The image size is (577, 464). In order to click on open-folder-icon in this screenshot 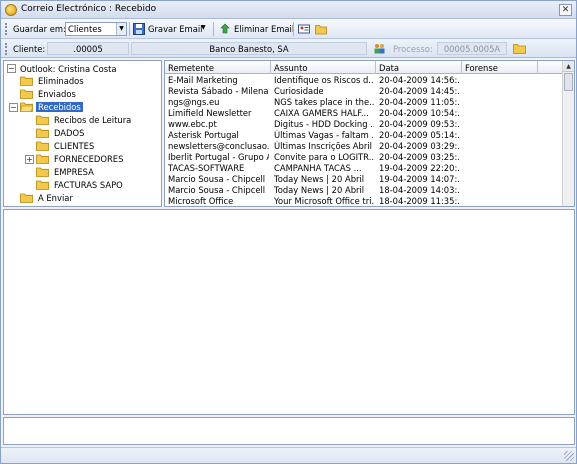, I will do `click(26, 107)`.